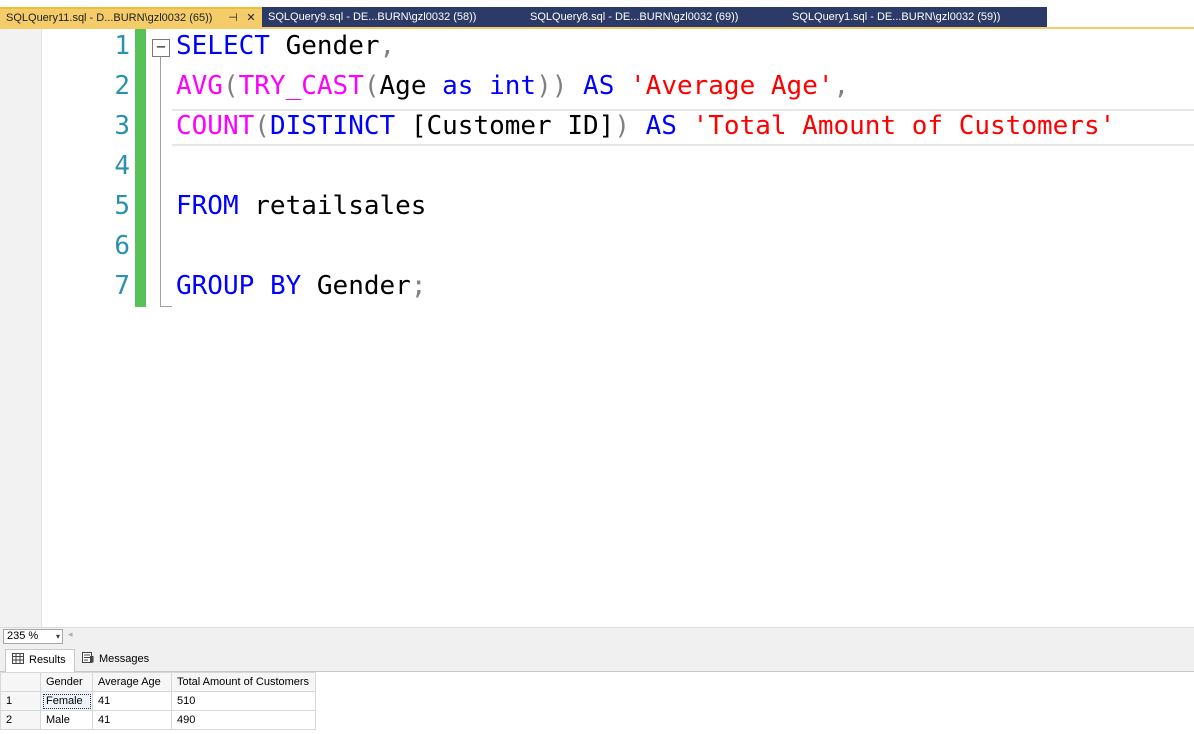 Image resolution: width=1194 pixels, height=734 pixels. I want to click on tab-messages: Messages, so click(115, 660).